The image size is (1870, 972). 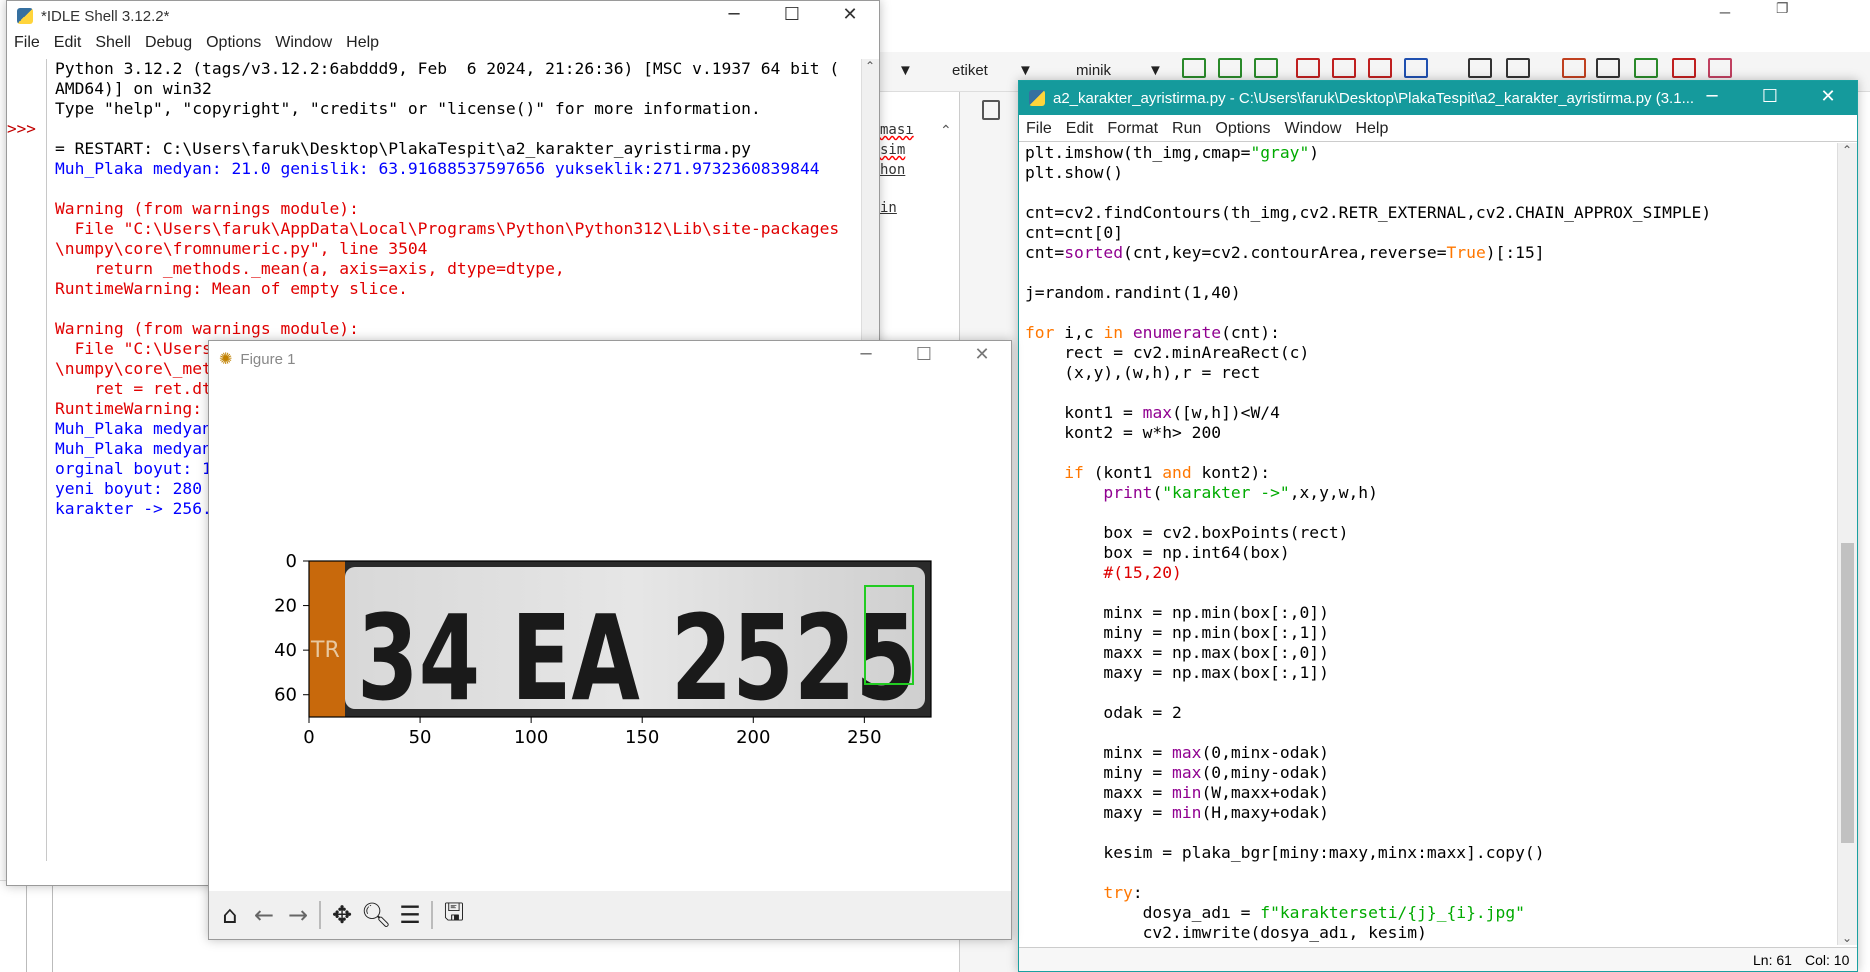 What do you see at coordinates (610, 359) in the screenshot?
I see `figure-titlebar: ✺ Figure 1 ─ ☐ ✕` at bounding box center [610, 359].